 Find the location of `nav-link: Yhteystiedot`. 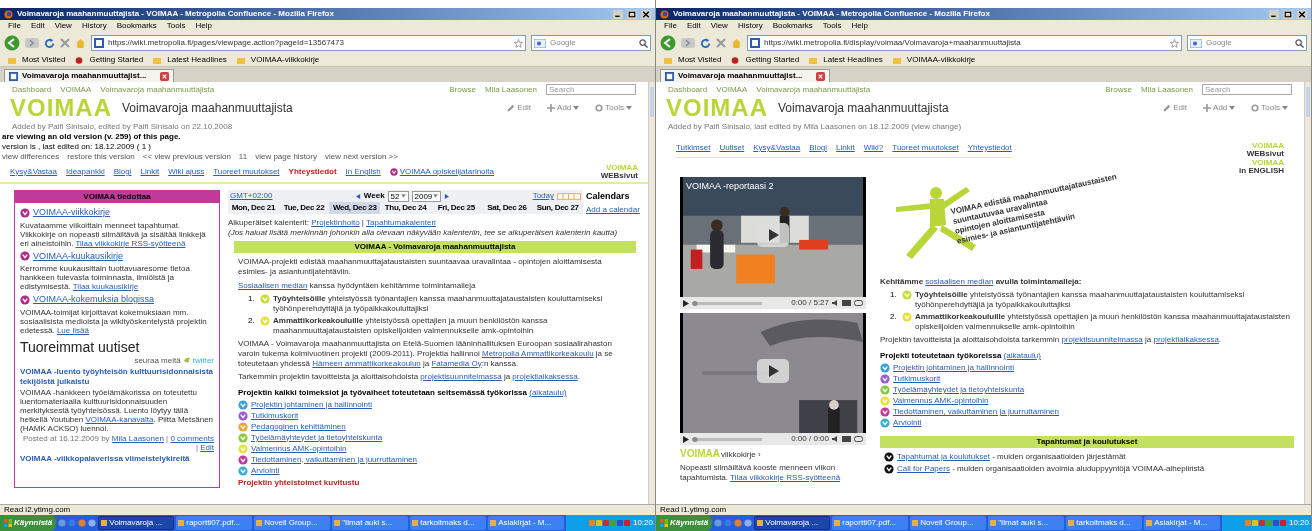

nav-link: Yhteystiedot is located at coordinates (989, 148).